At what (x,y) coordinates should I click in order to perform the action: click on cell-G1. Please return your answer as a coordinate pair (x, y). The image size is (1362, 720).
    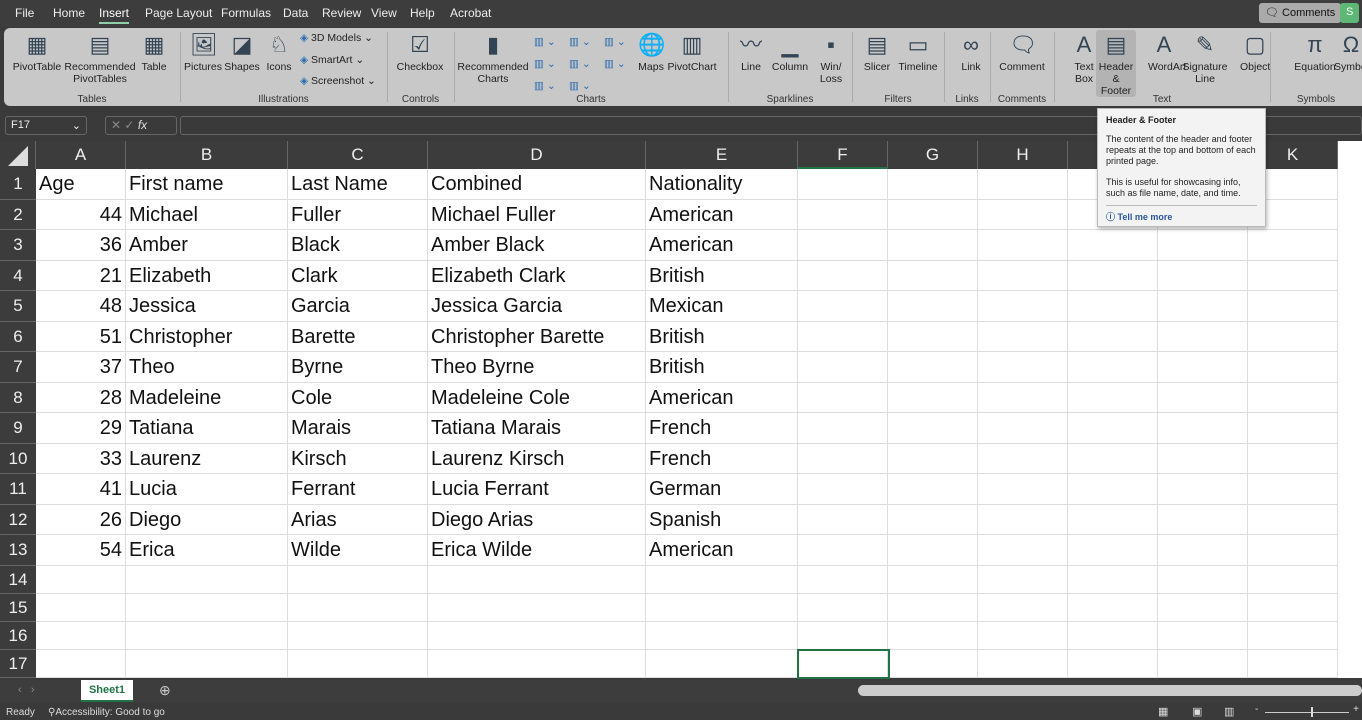
    Looking at the image, I should click on (933, 184).